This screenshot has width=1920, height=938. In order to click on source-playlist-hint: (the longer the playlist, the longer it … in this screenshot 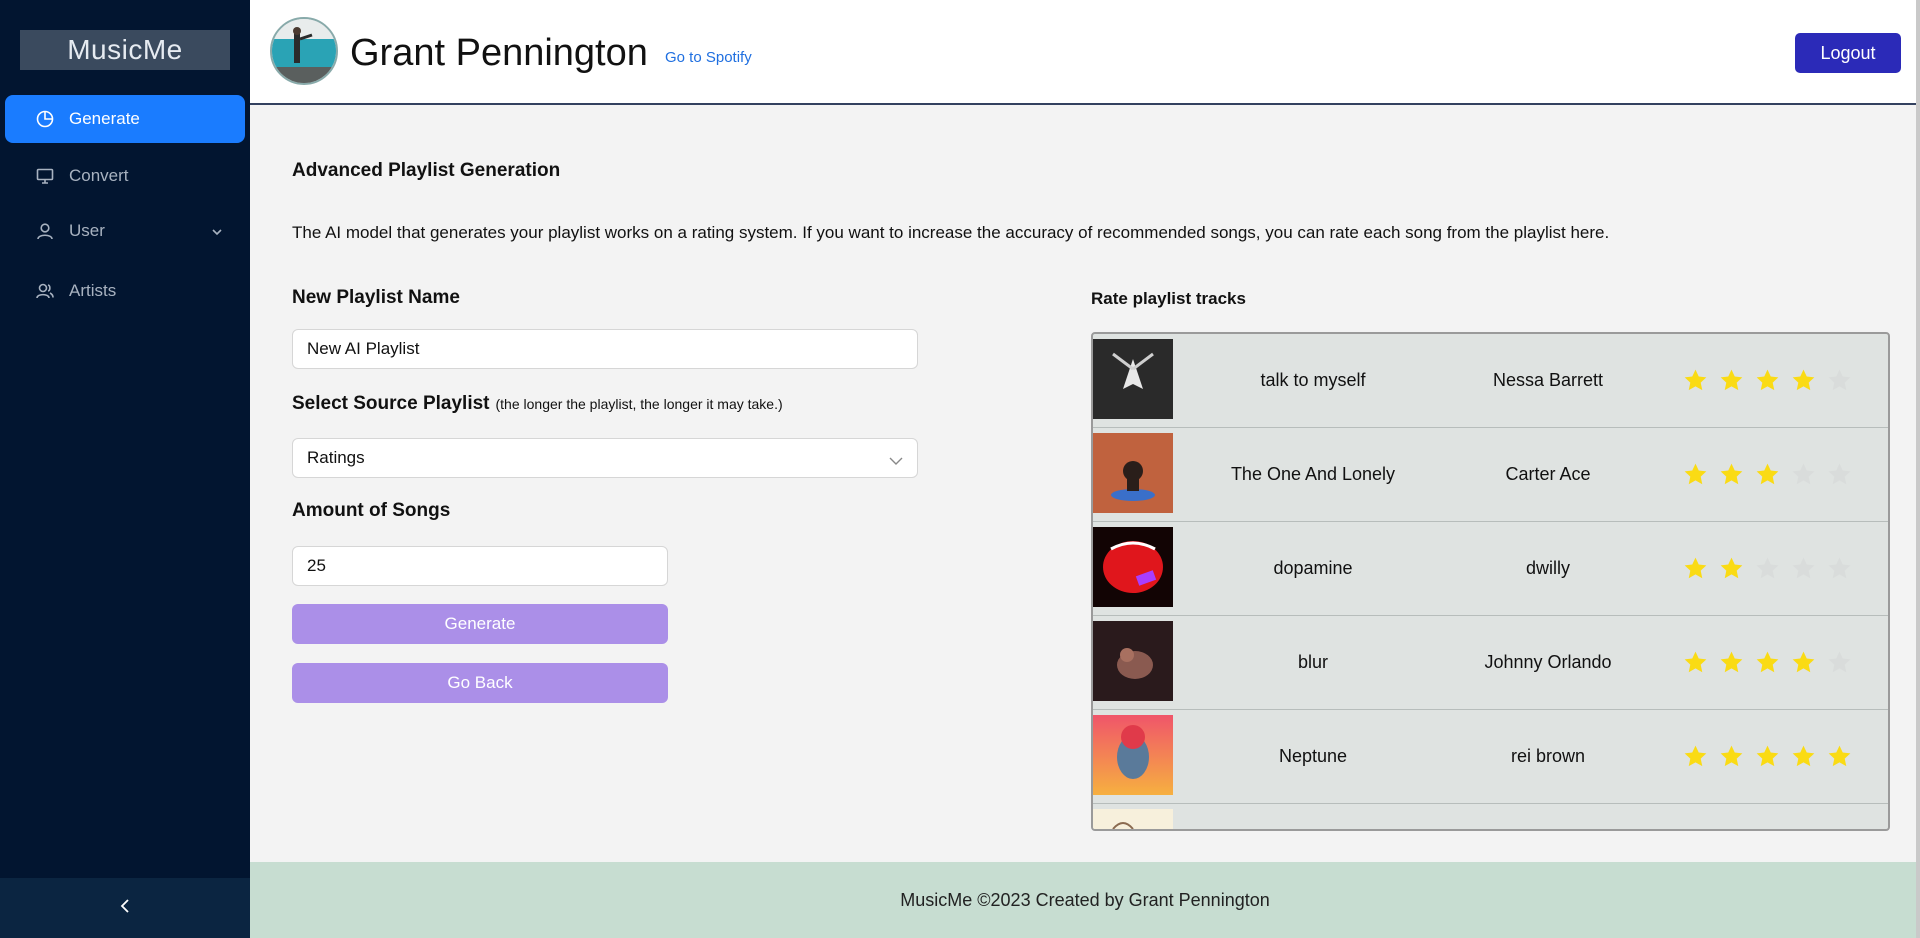, I will do `click(639, 404)`.